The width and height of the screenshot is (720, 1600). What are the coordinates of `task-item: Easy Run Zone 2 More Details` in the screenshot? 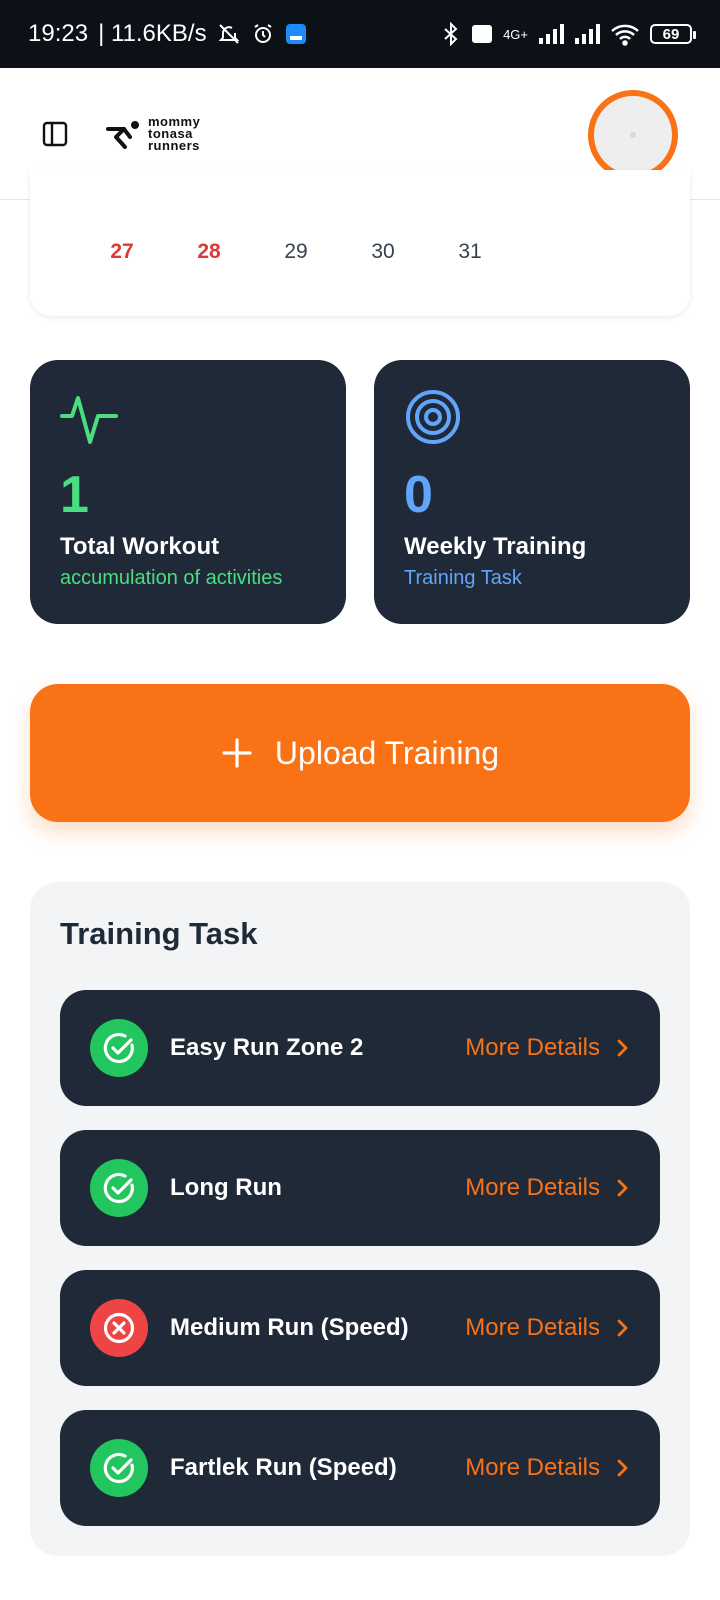 It's located at (360, 1048).